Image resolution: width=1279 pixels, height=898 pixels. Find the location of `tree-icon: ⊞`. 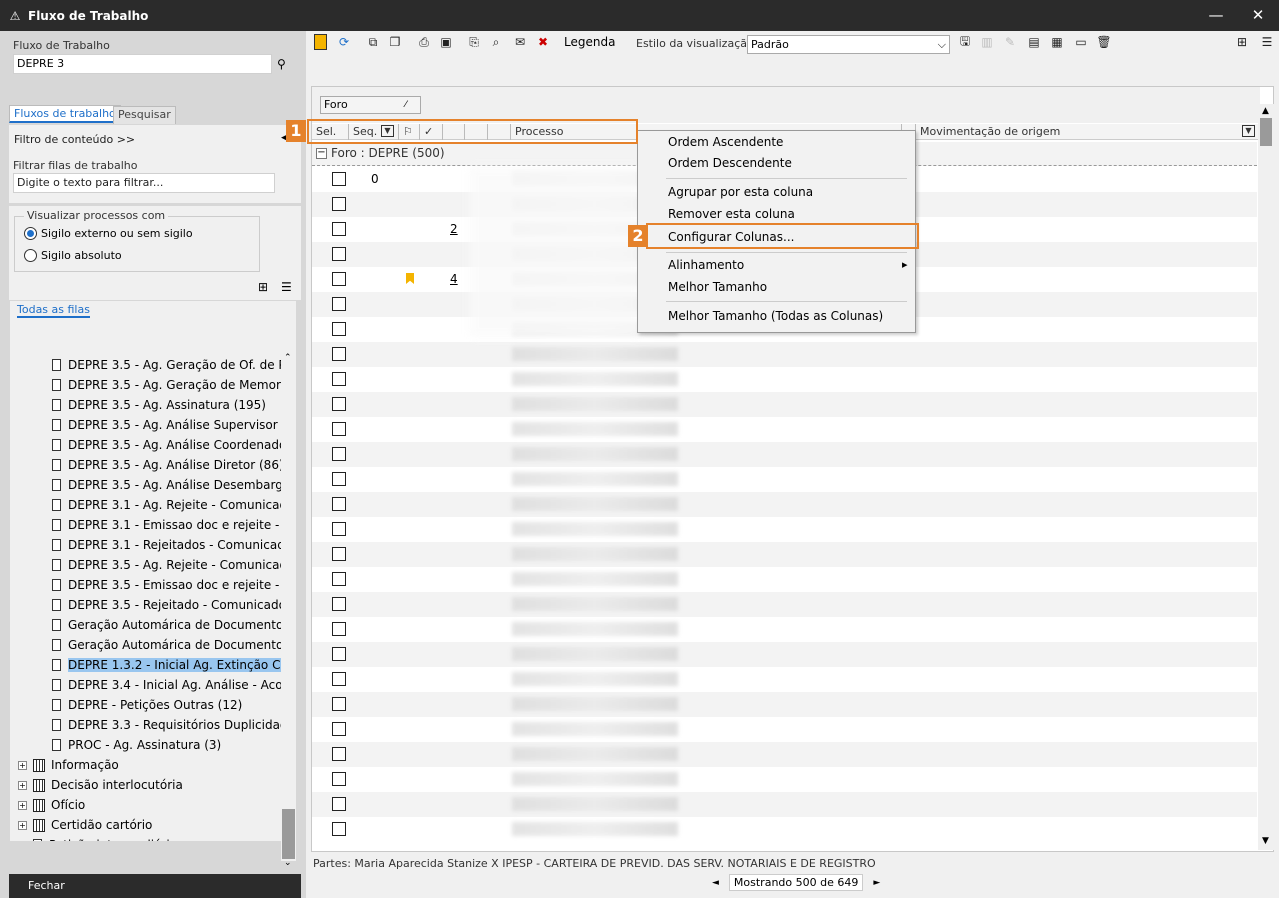

tree-icon: ⊞ is located at coordinates (263, 287).